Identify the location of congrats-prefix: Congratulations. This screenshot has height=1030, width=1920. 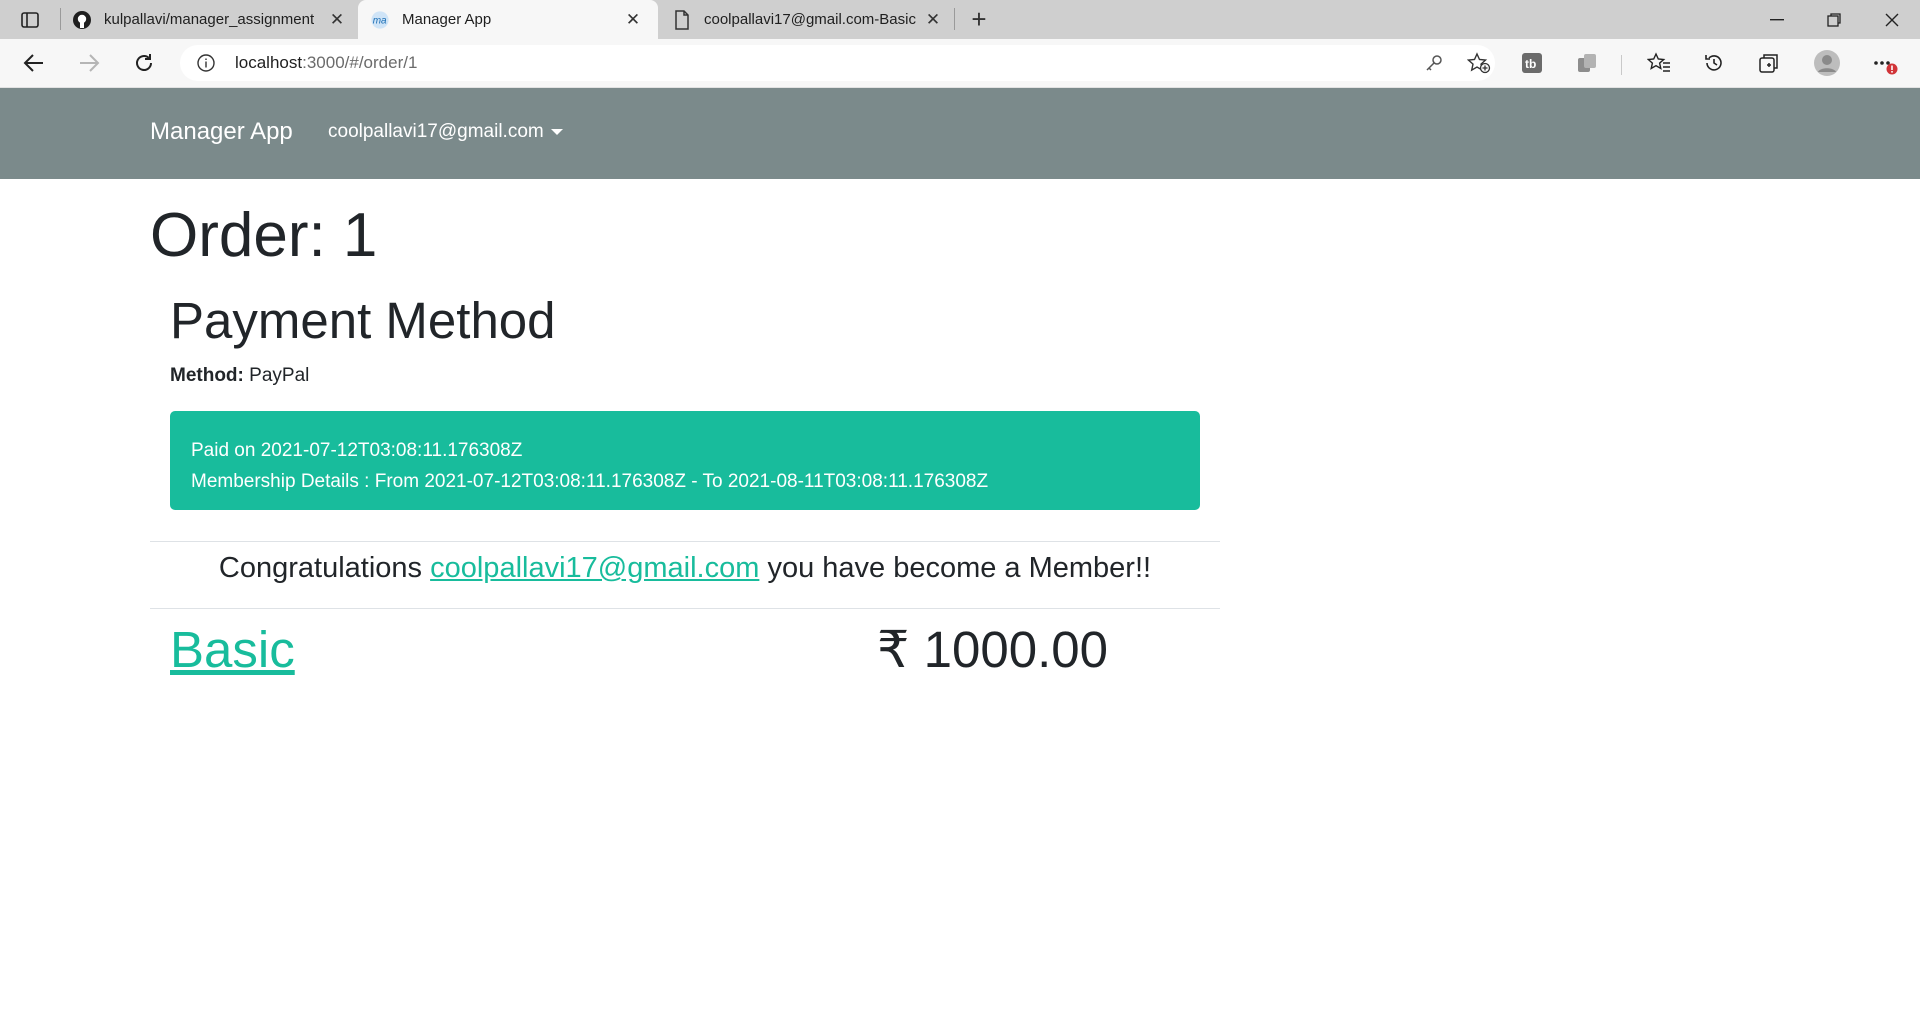
(320, 568).